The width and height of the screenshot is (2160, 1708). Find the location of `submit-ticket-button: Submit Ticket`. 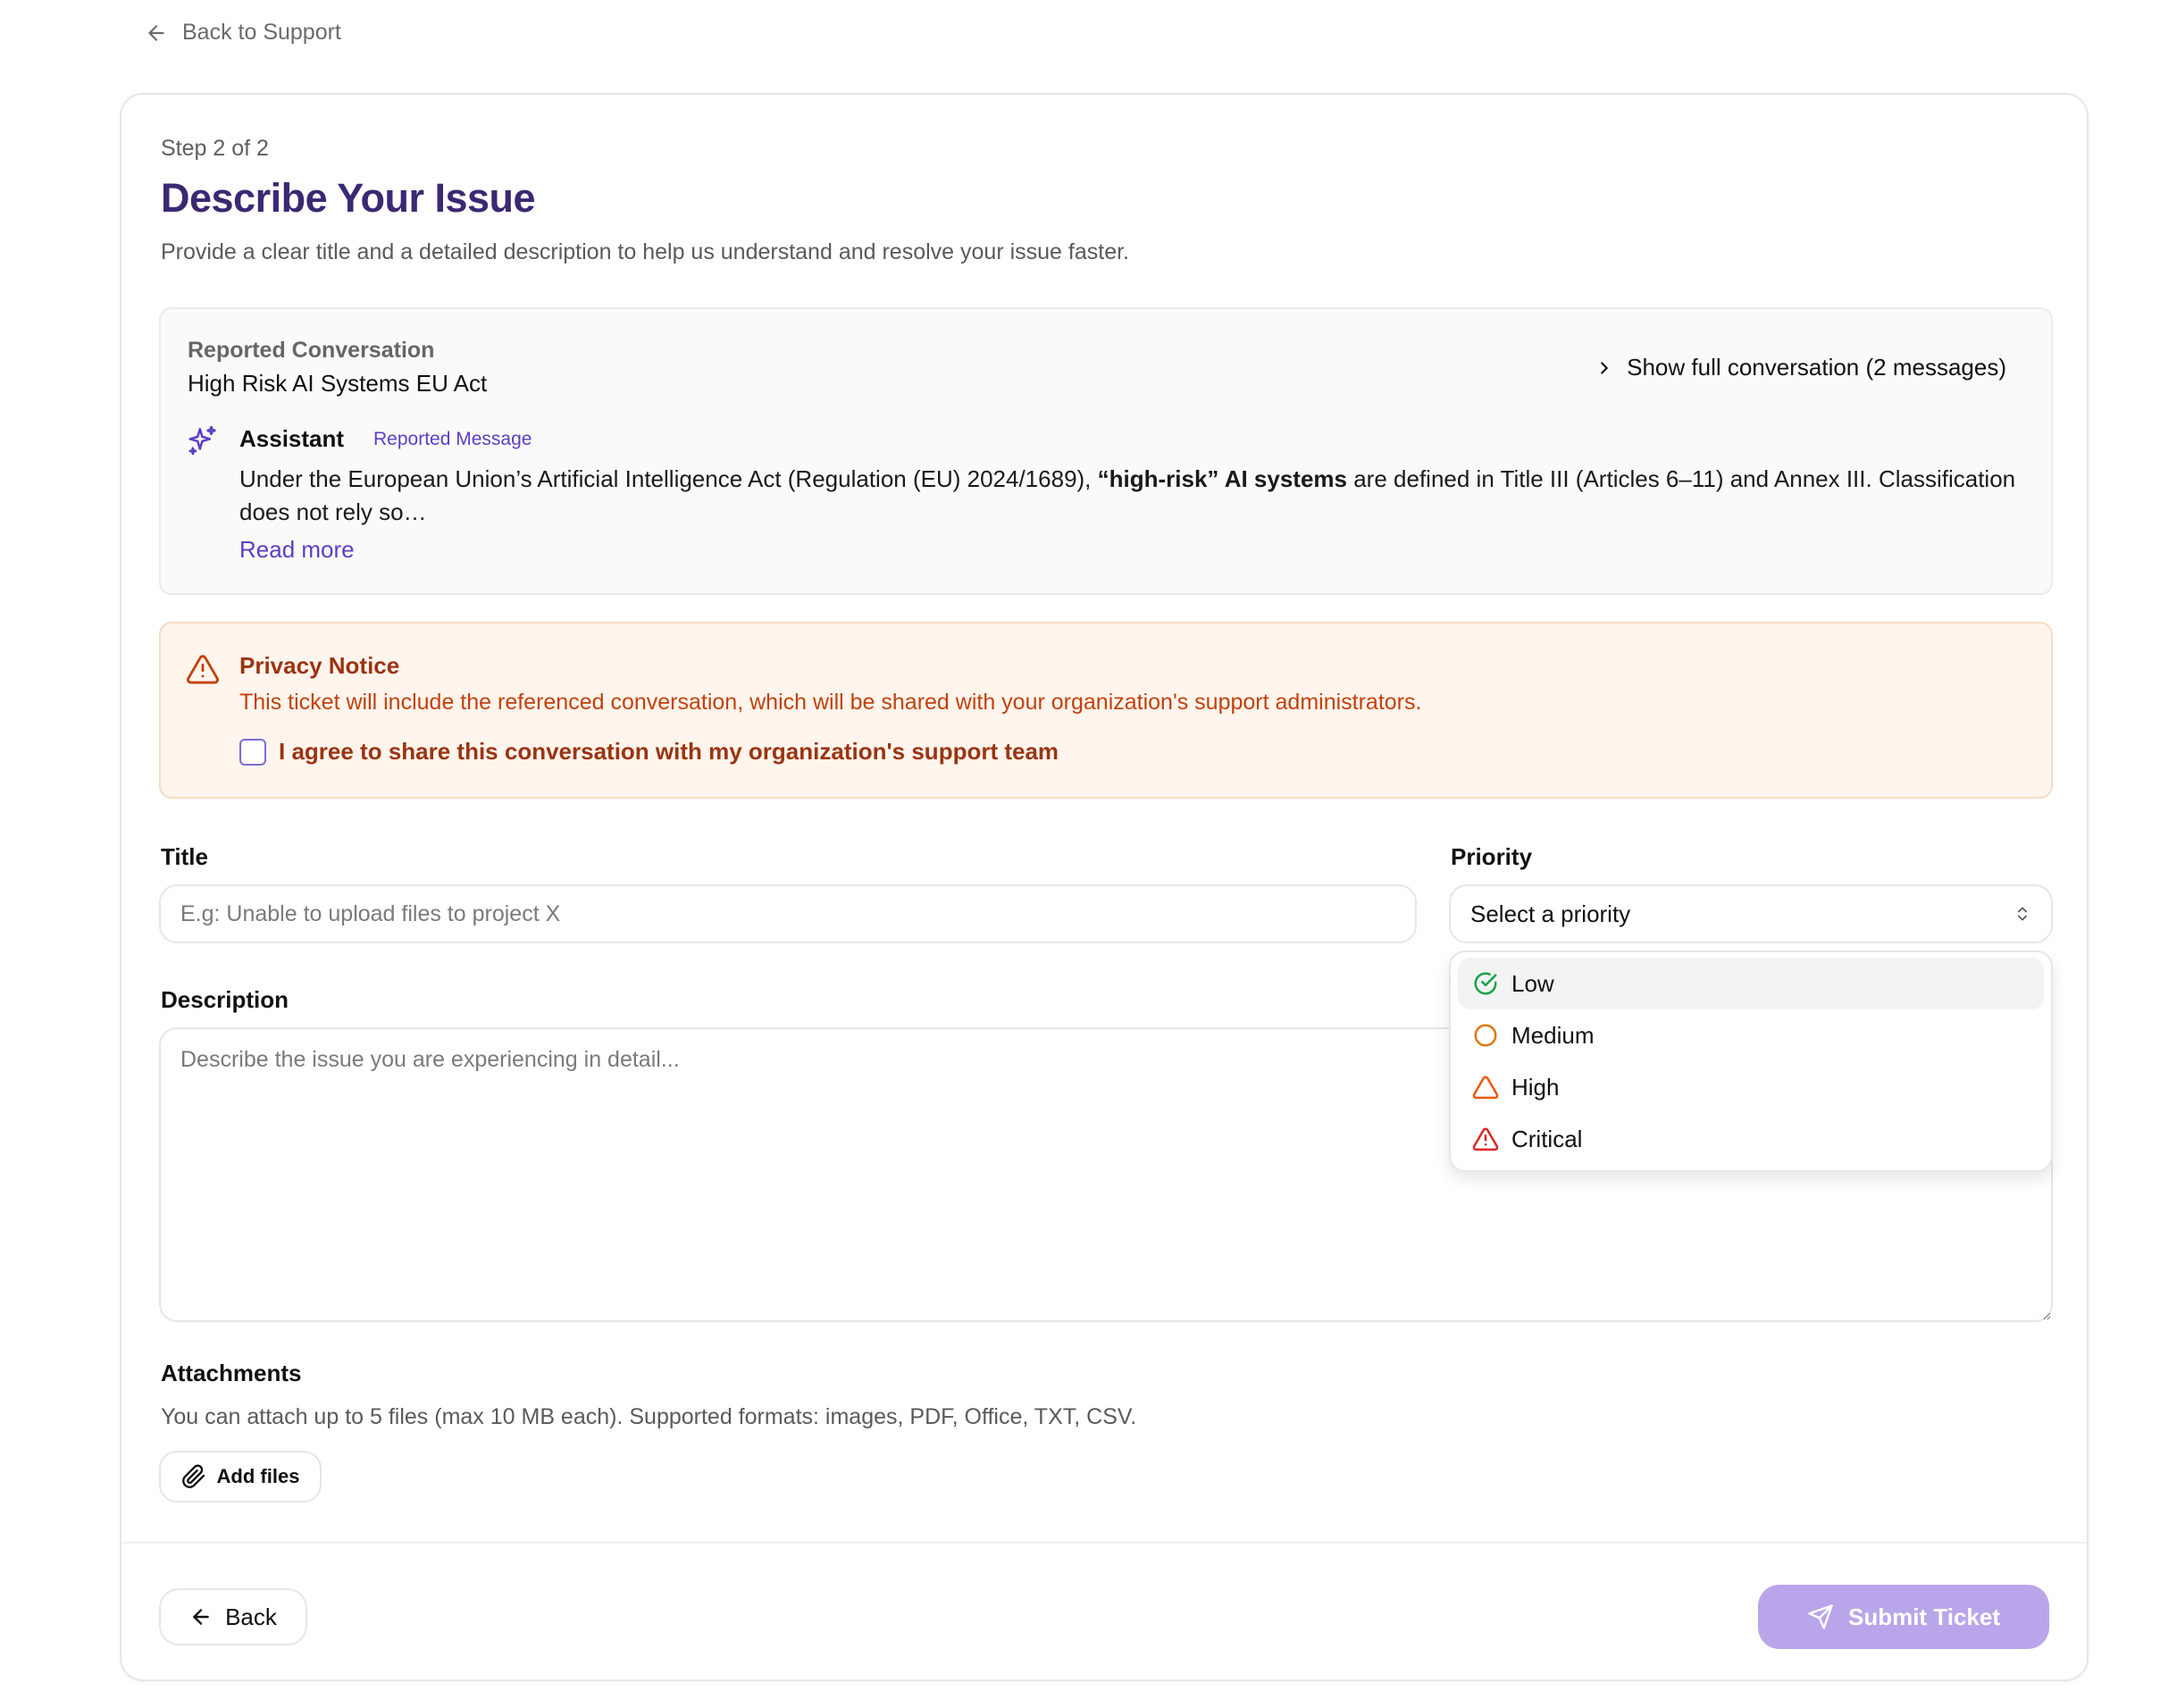

submit-ticket-button: Submit Ticket is located at coordinates (1904, 1617).